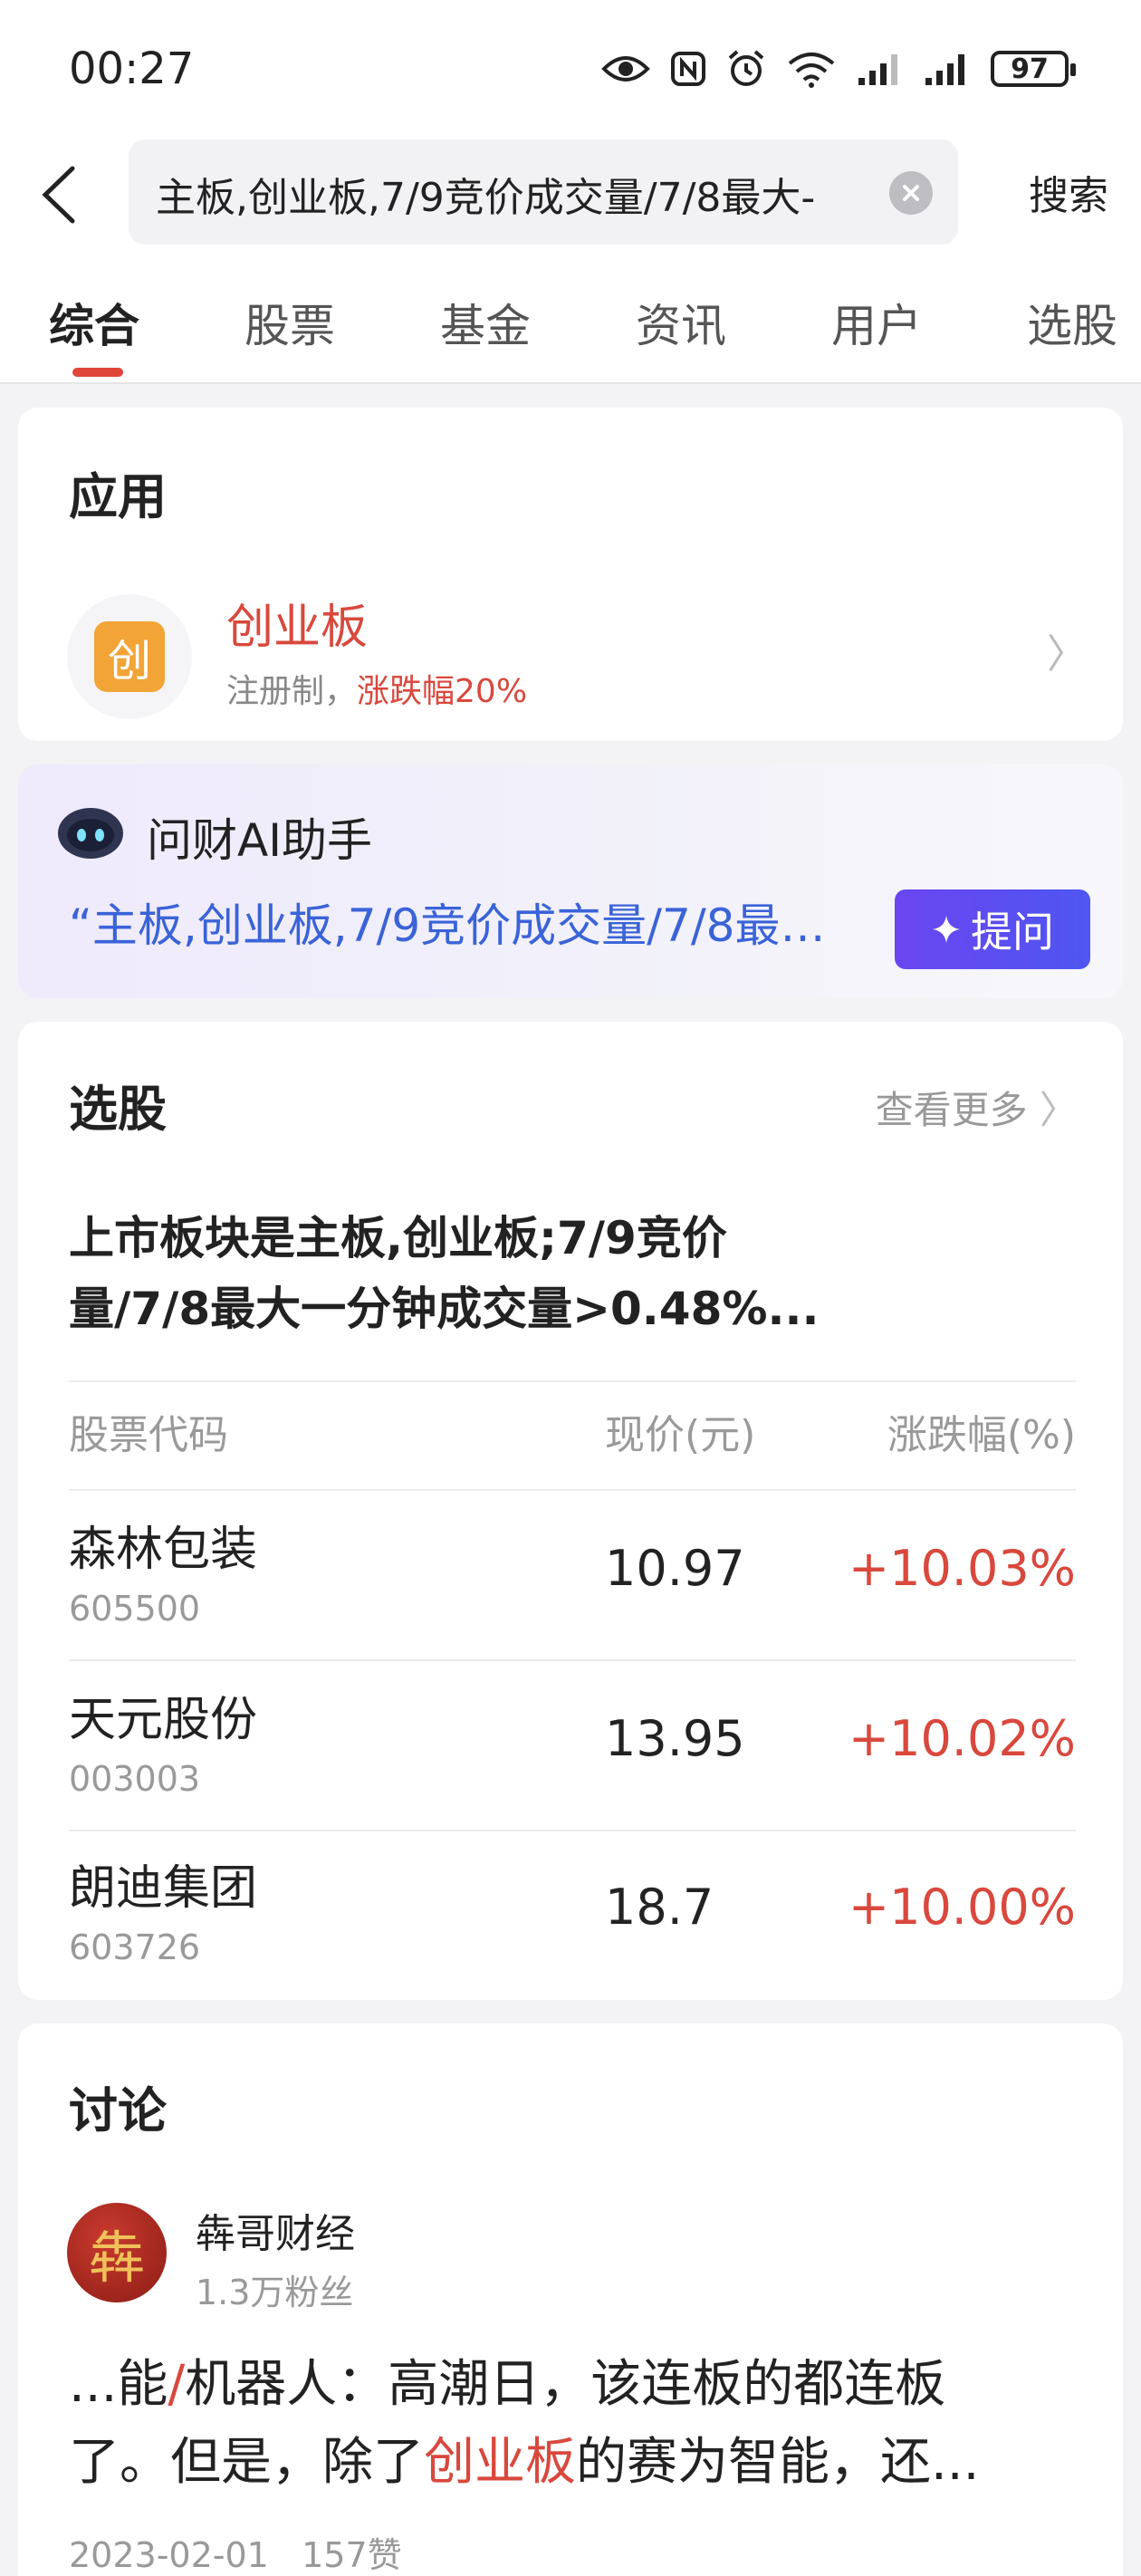  I want to click on sparkle-icon, so click(947, 929).